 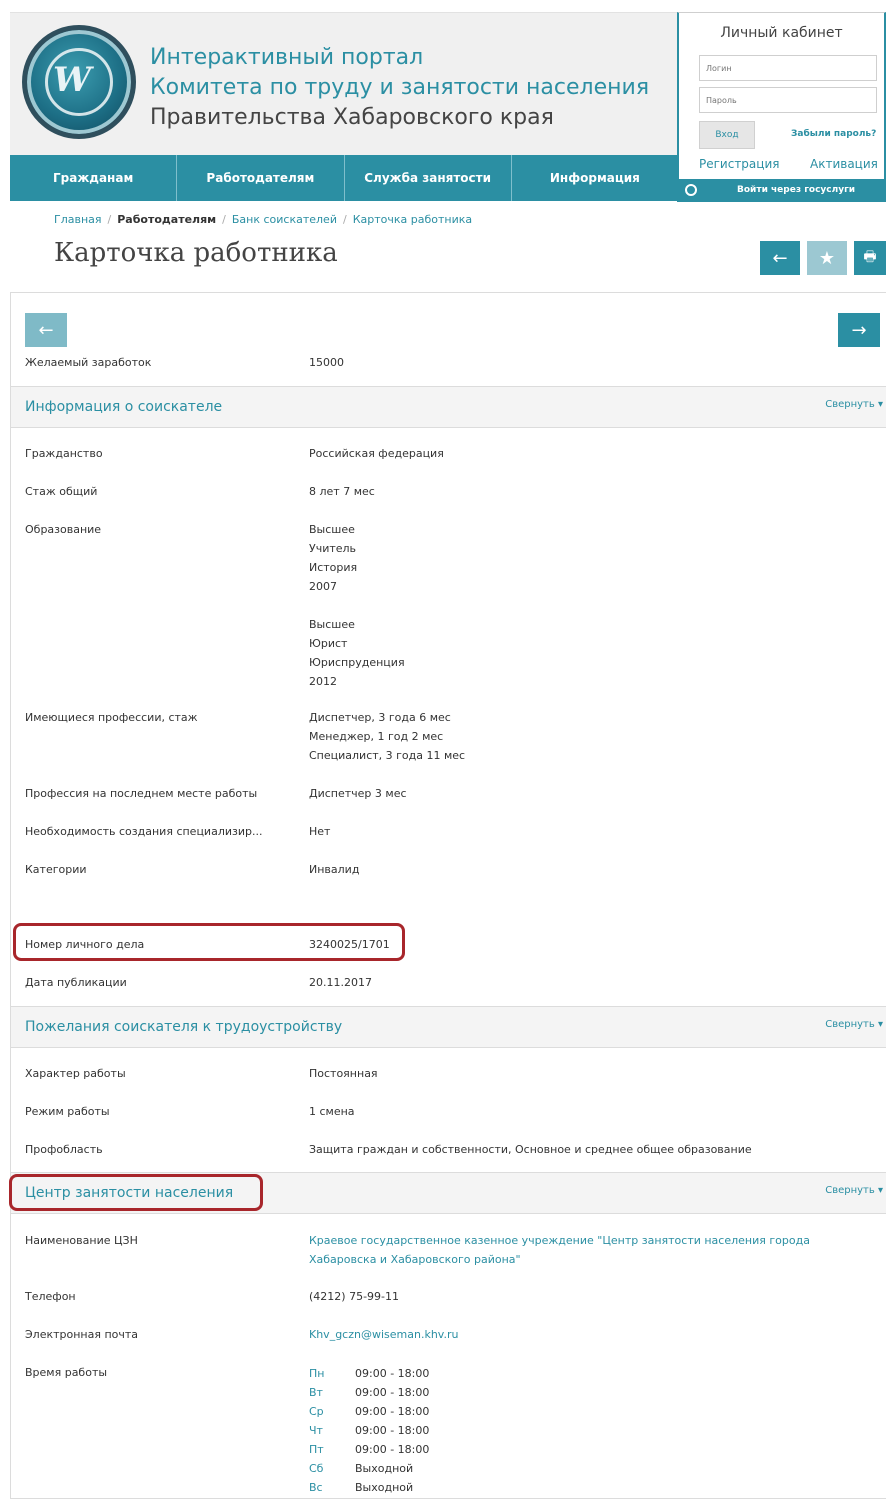 What do you see at coordinates (412, 219) in the screenshot?
I see `breadcrumb-worker-card: Карточка работника` at bounding box center [412, 219].